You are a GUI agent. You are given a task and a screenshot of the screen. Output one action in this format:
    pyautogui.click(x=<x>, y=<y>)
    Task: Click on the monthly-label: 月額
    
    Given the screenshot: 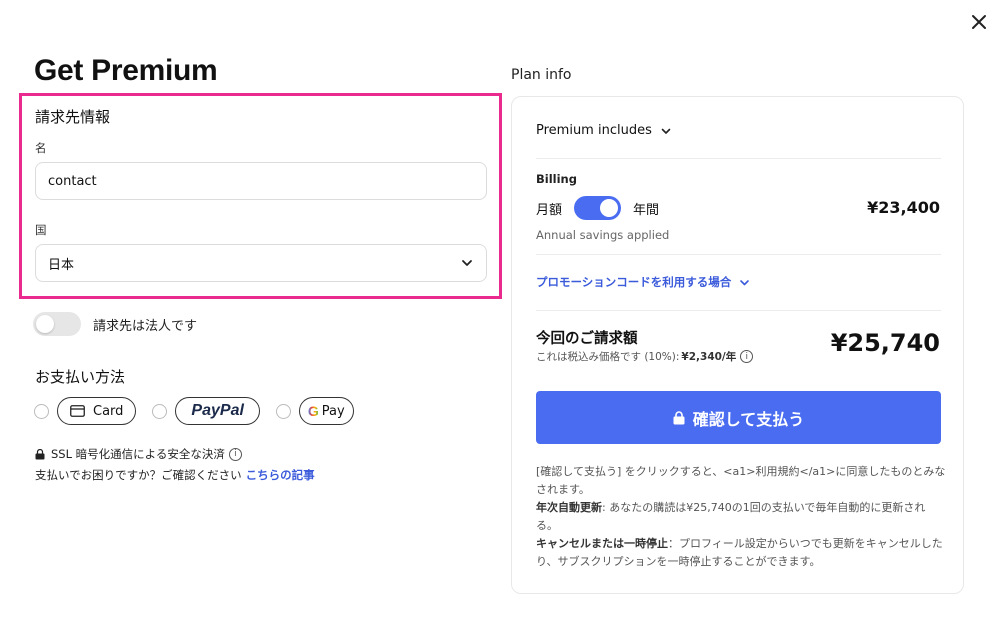 What is the action you would take?
    pyautogui.click(x=549, y=210)
    